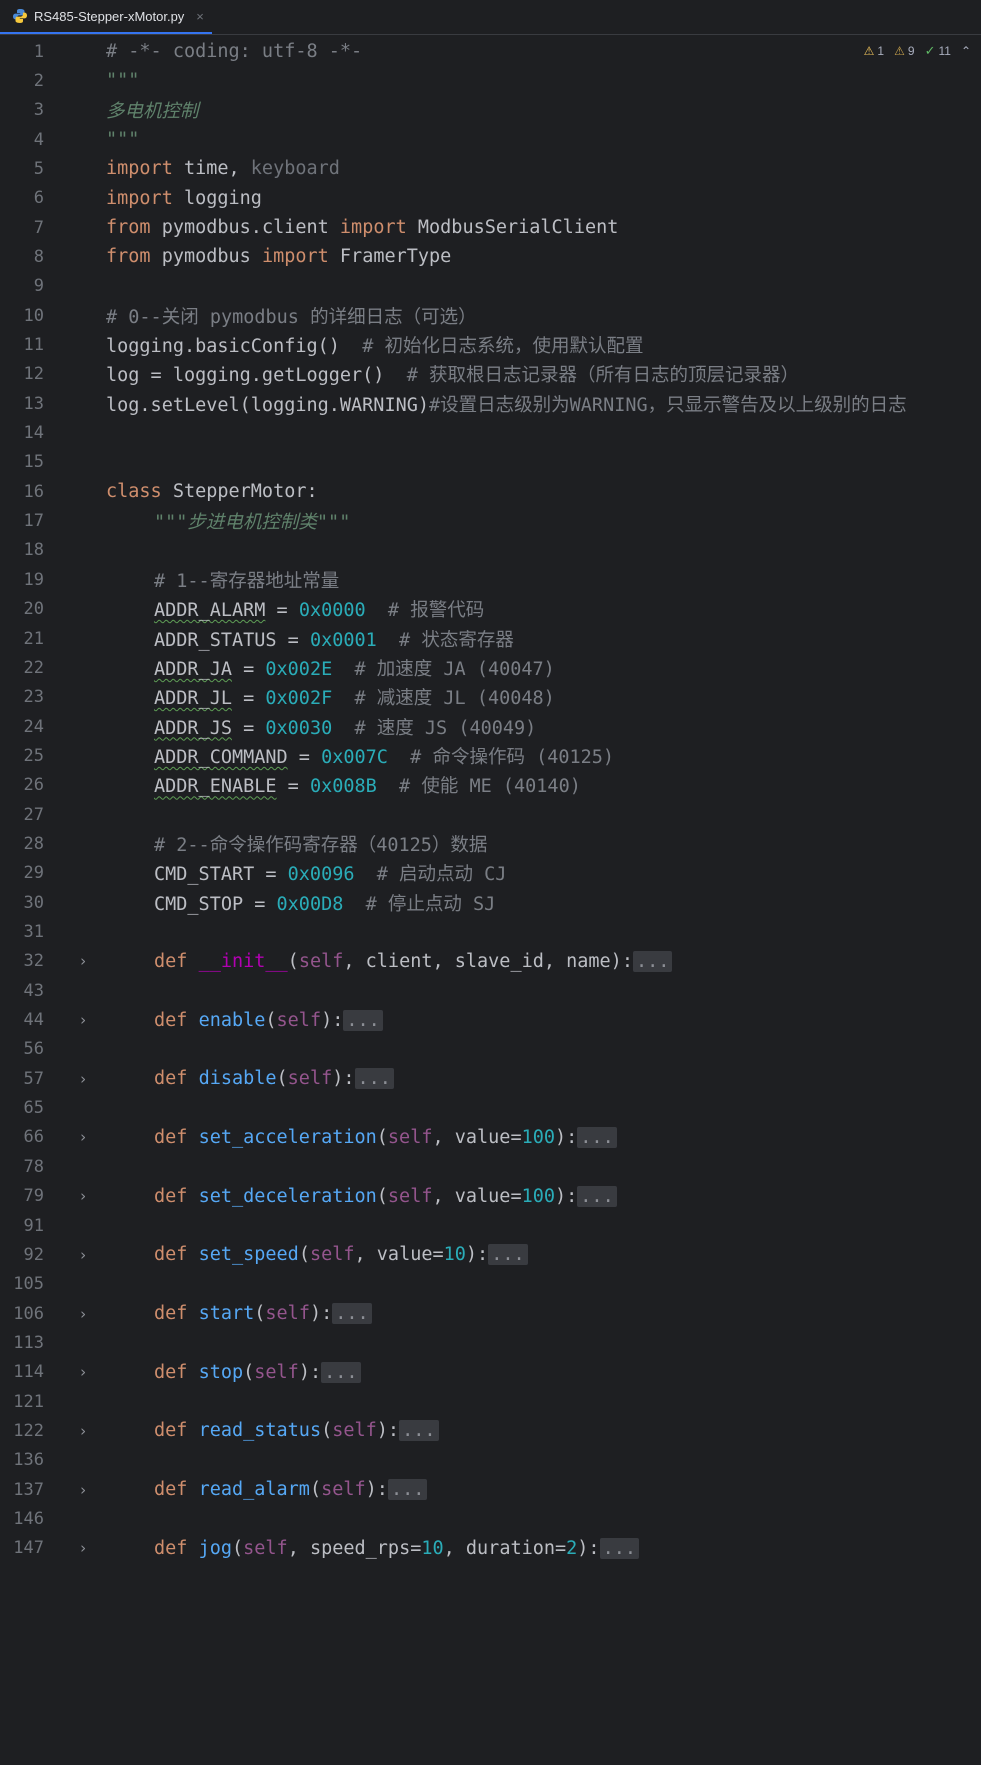 This screenshot has height=1765, width=981. I want to click on line-number: 14, so click(22, 433).